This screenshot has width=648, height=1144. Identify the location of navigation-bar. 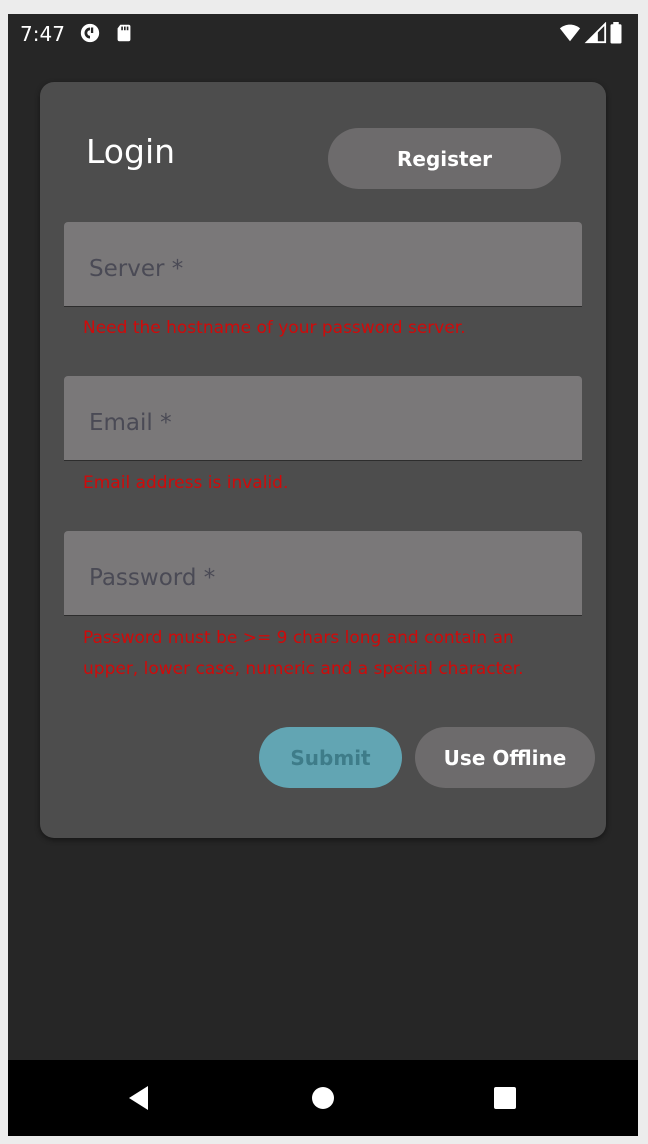
(323, 1098).